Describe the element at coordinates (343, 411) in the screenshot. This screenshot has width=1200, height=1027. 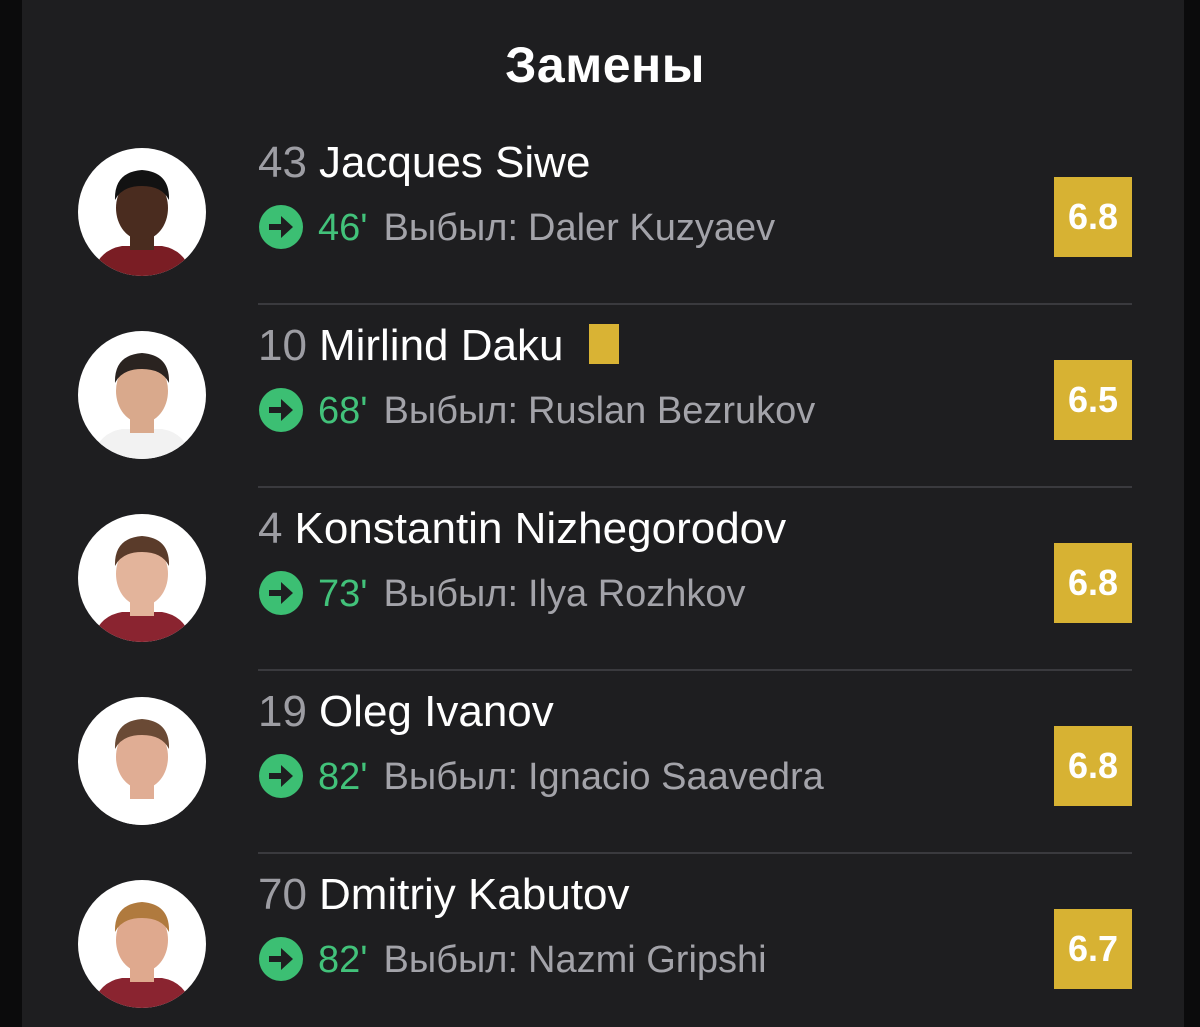
I see `sub-minute: 68'` at that location.